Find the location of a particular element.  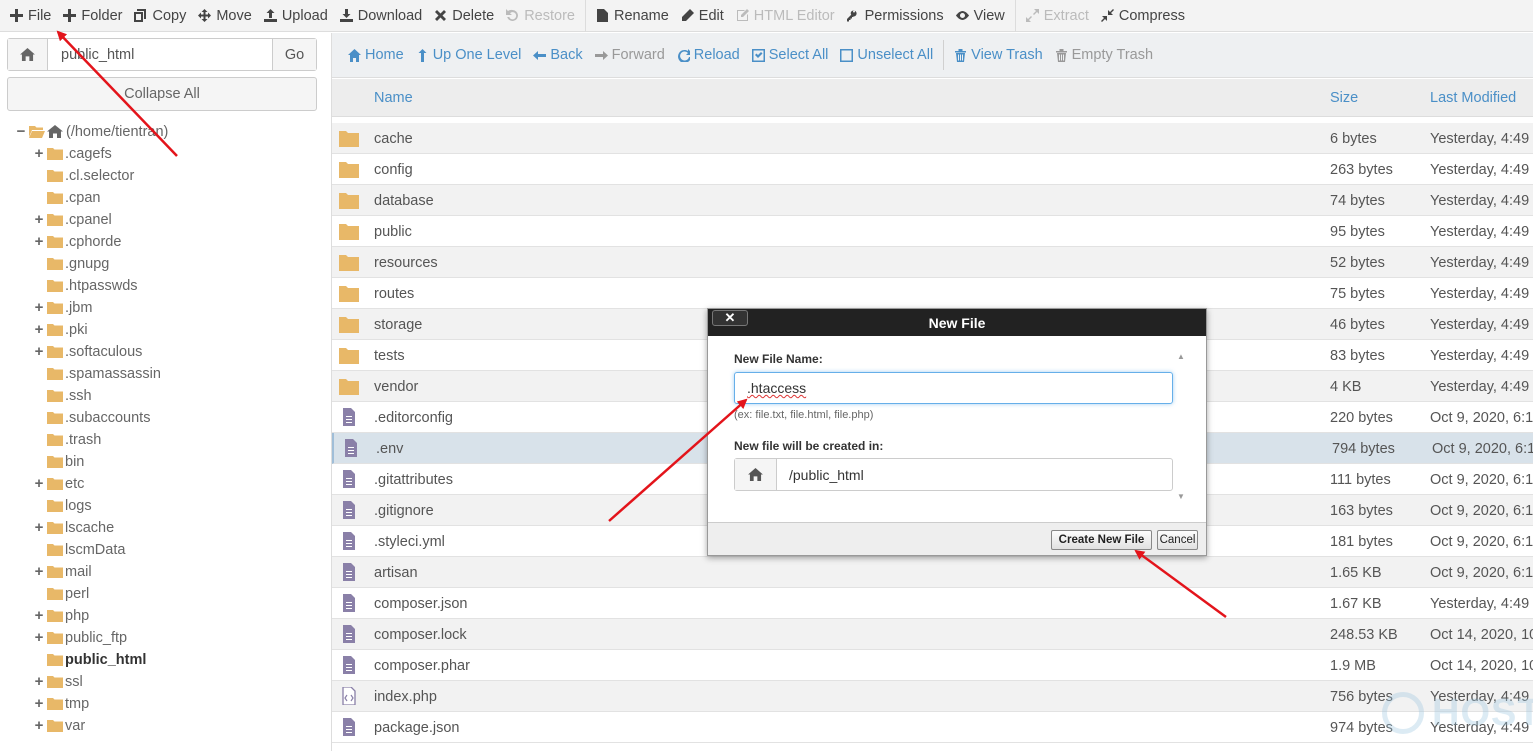

nav-back-button: Back is located at coordinates (557, 55).